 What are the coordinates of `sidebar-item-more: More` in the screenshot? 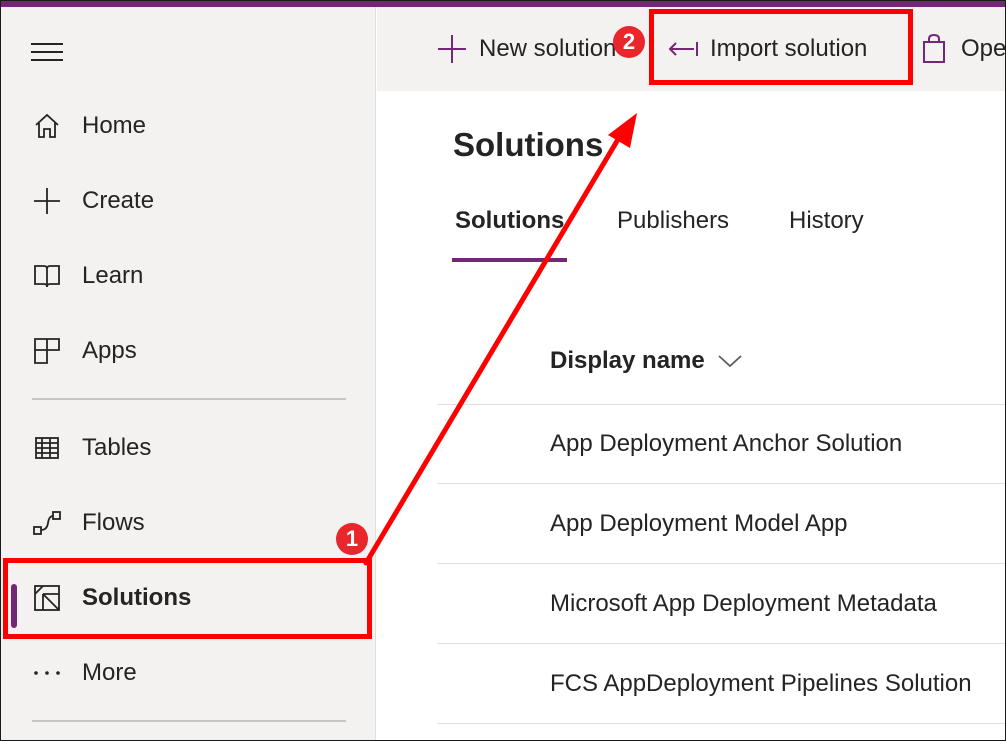 It's located at (188, 673).